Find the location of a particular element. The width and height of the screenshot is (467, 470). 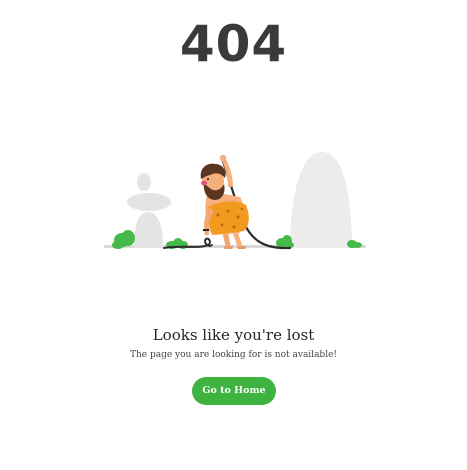

lost-headline: Looks like you're lost is located at coordinates (233, 335).